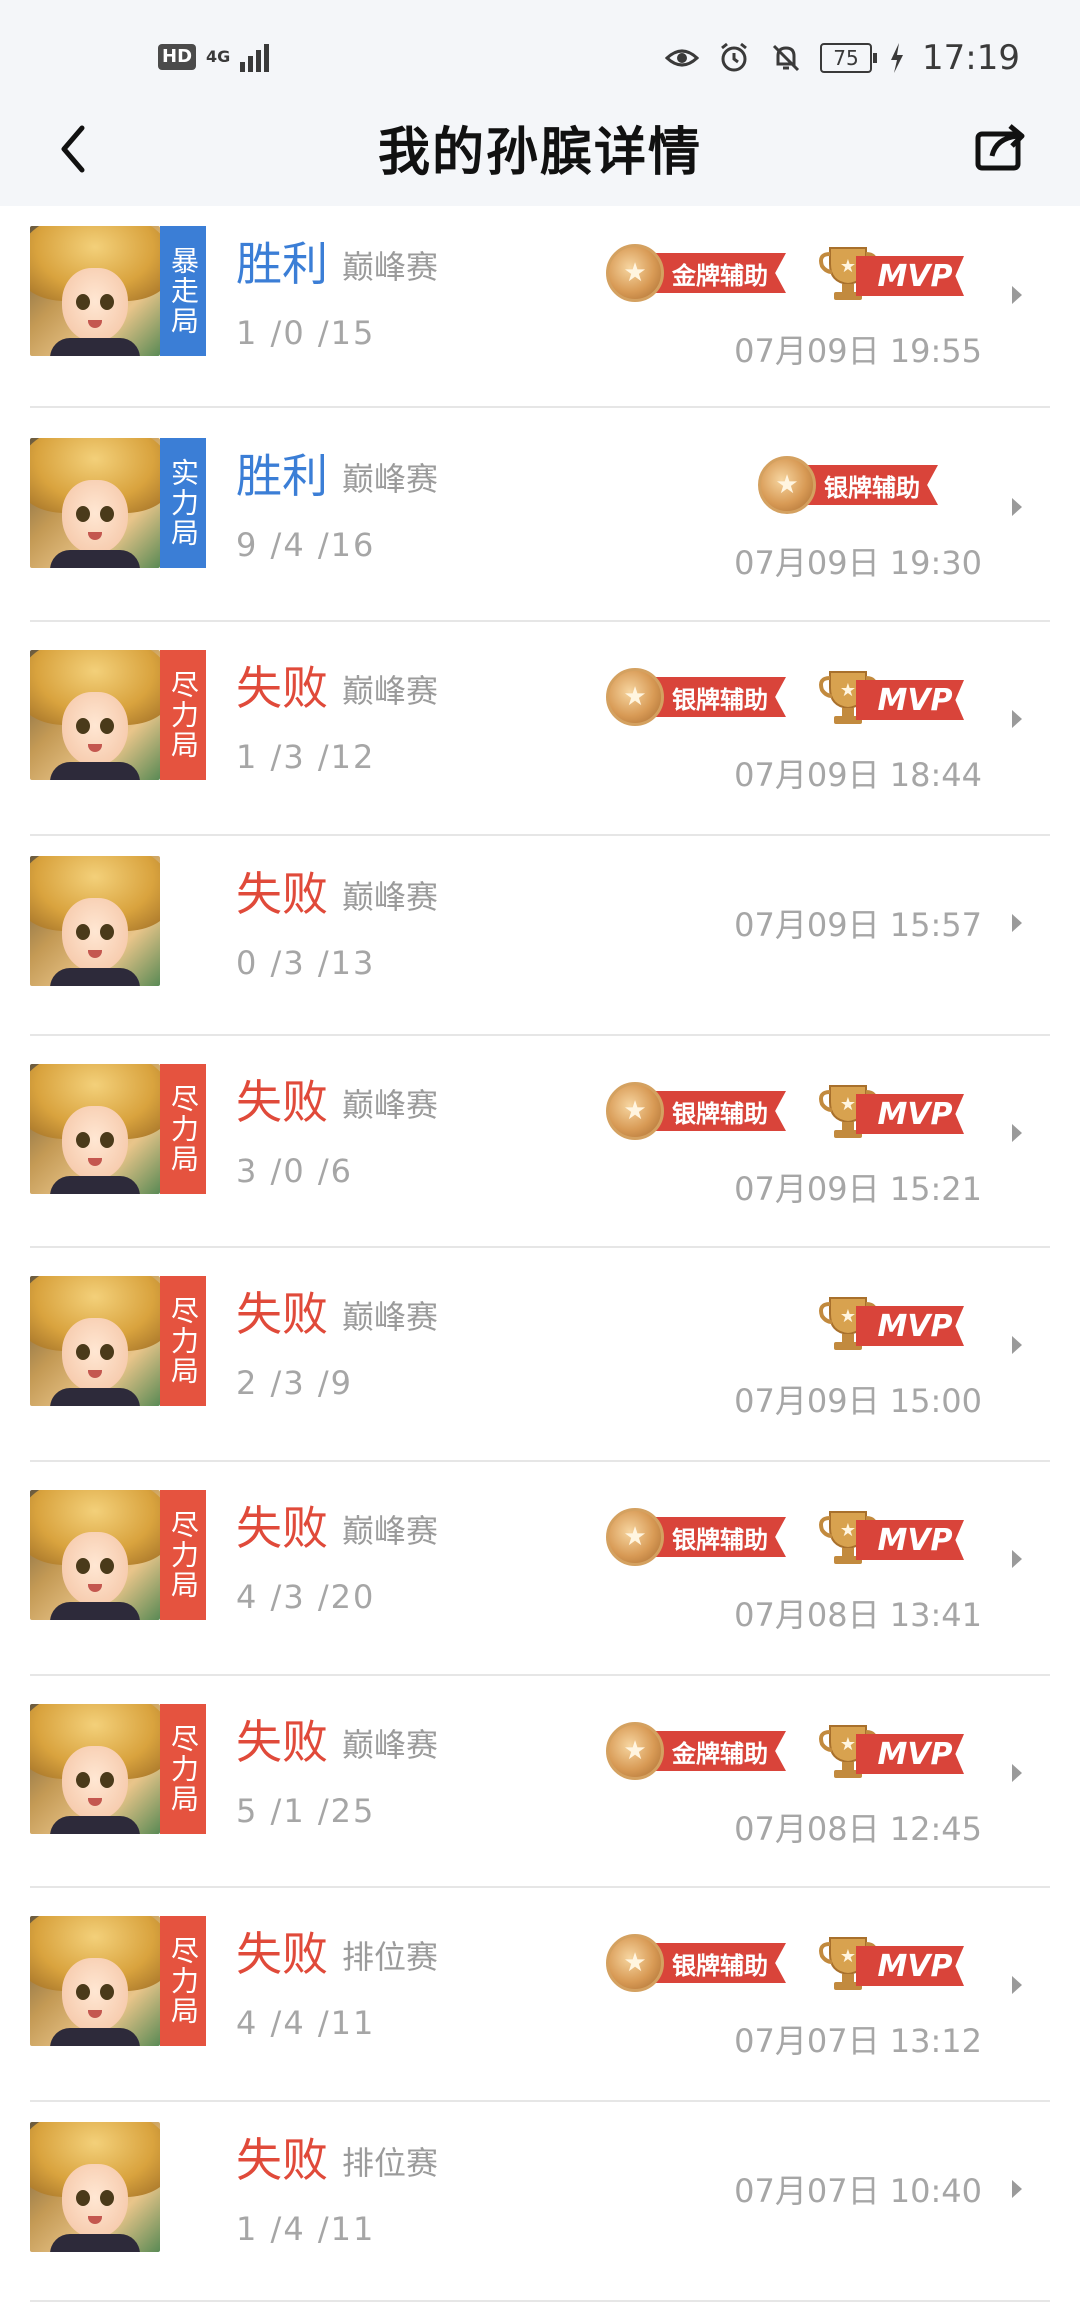 This screenshot has height=2310, width=1080. What do you see at coordinates (858, 1401) in the screenshot?
I see `match-datetime: 07月09日 15:00` at bounding box center [858, 1401].